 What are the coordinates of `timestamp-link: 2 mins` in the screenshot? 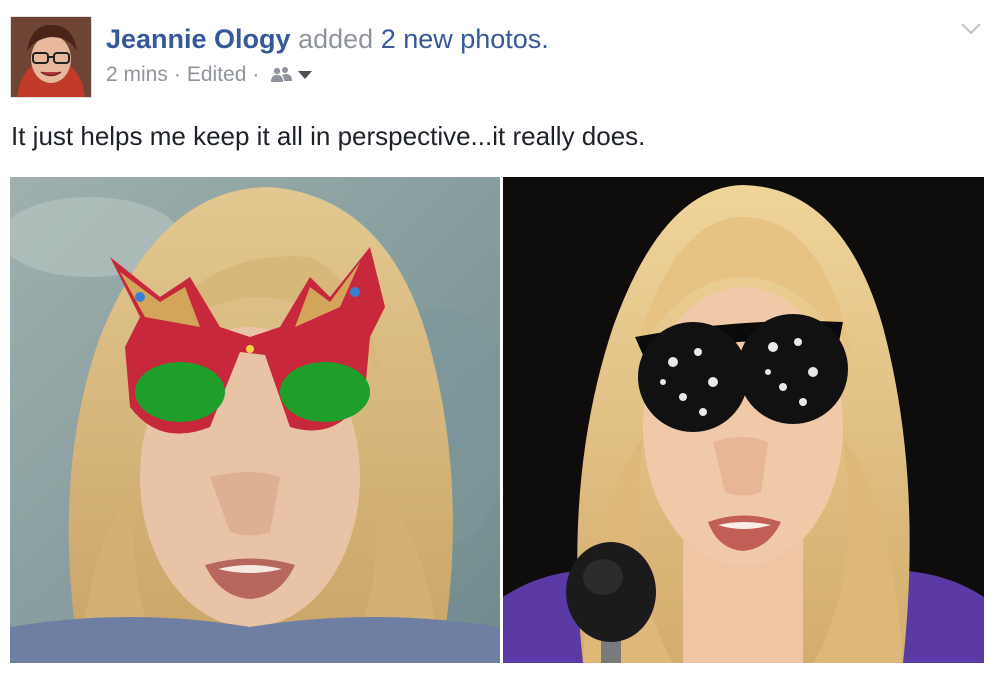 It's located at (137, 75).